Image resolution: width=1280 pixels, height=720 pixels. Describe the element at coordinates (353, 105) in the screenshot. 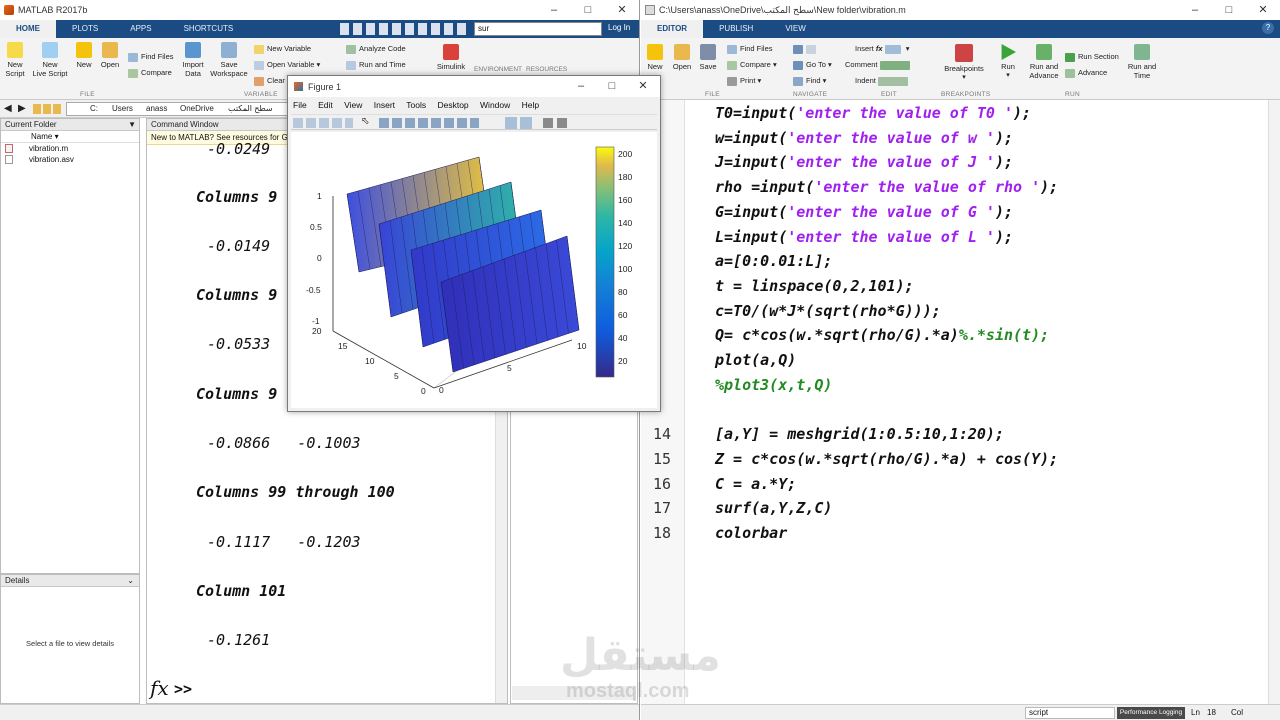

I see `menu-view: View` at that location.